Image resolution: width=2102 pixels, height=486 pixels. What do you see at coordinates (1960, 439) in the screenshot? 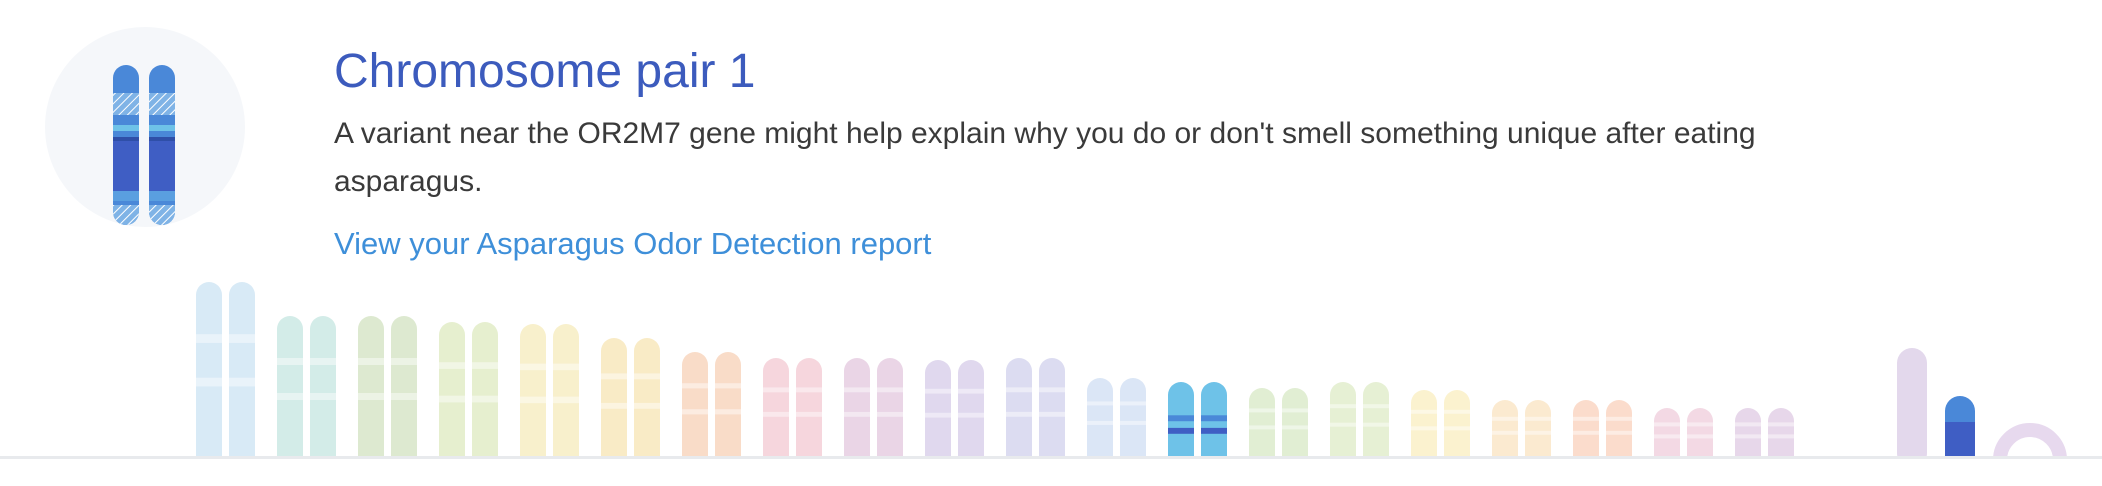
I see `chromosome-y-band` at bounding box center [1960, 439].